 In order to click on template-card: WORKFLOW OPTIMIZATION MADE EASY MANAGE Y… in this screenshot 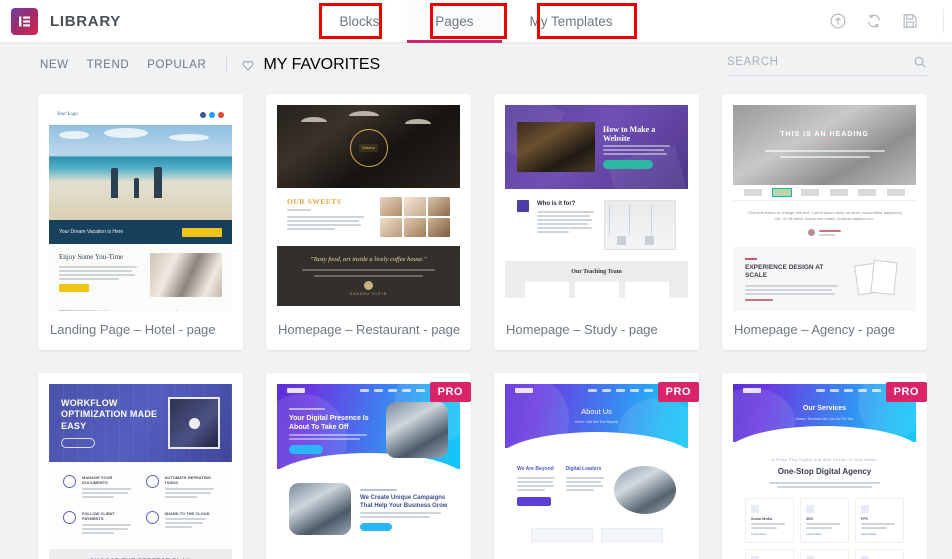, I will do `click(140, 466)`.